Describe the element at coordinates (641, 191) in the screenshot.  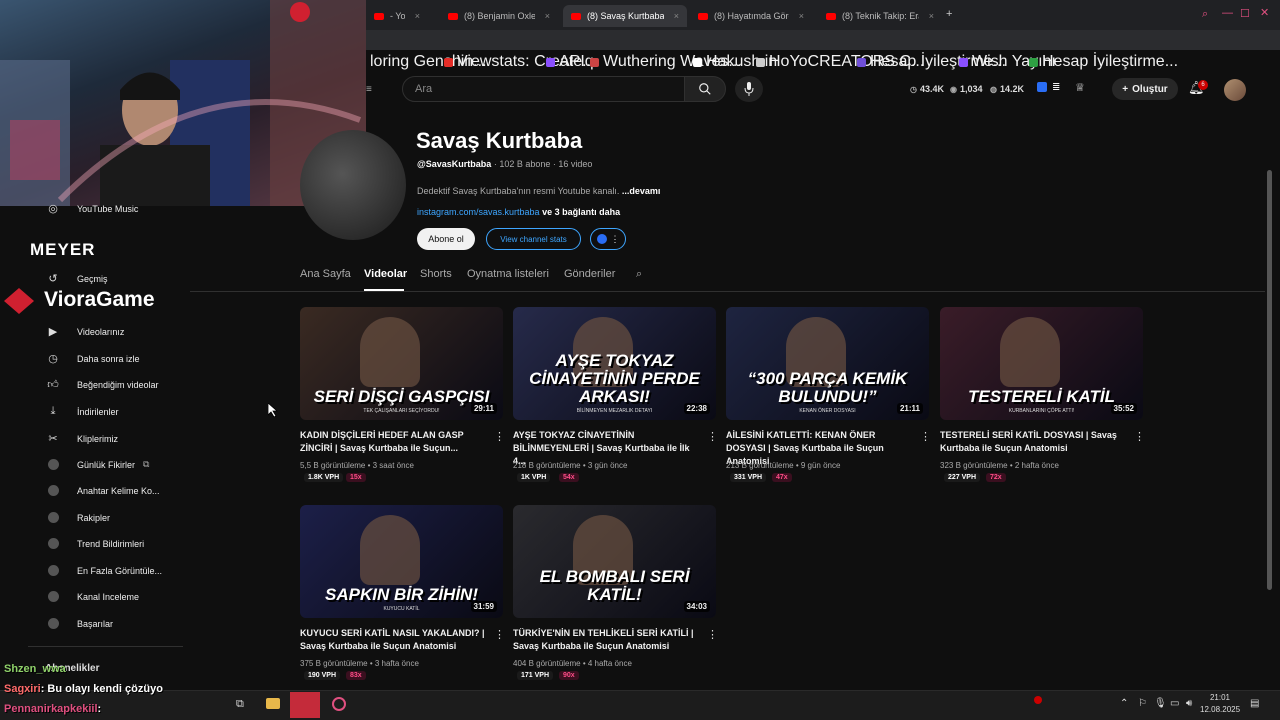
I see `description-more: ...devamı` at that location.